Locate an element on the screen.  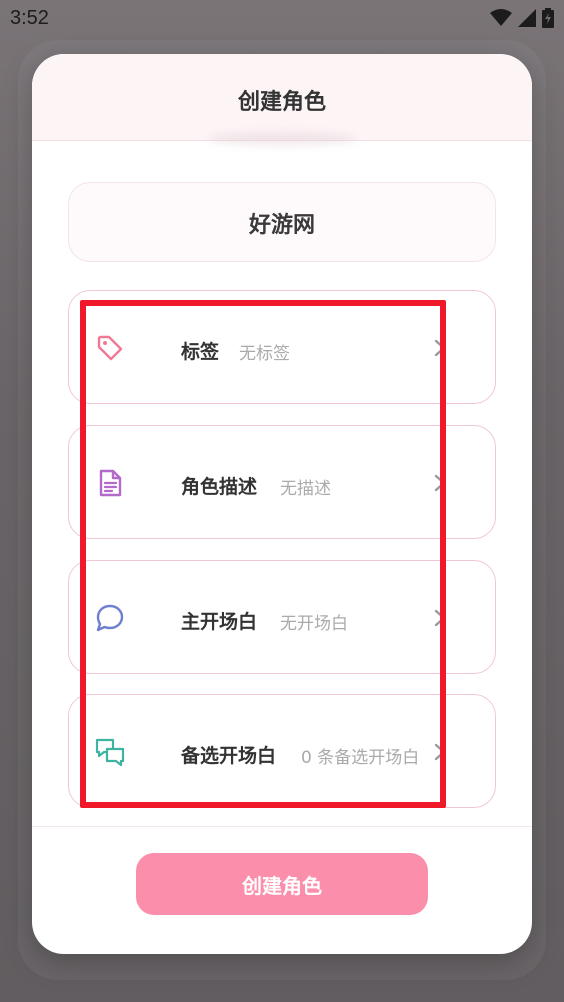
status-time: 3:52 is located at coordinates (29, 18).